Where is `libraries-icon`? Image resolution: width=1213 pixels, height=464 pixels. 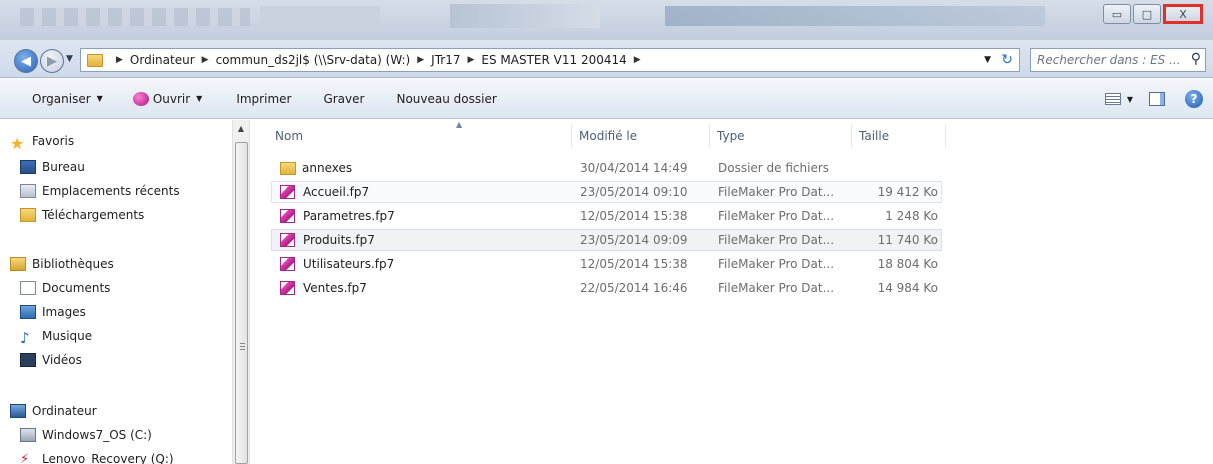 libraries-icon is located at coordinates (18, 264).